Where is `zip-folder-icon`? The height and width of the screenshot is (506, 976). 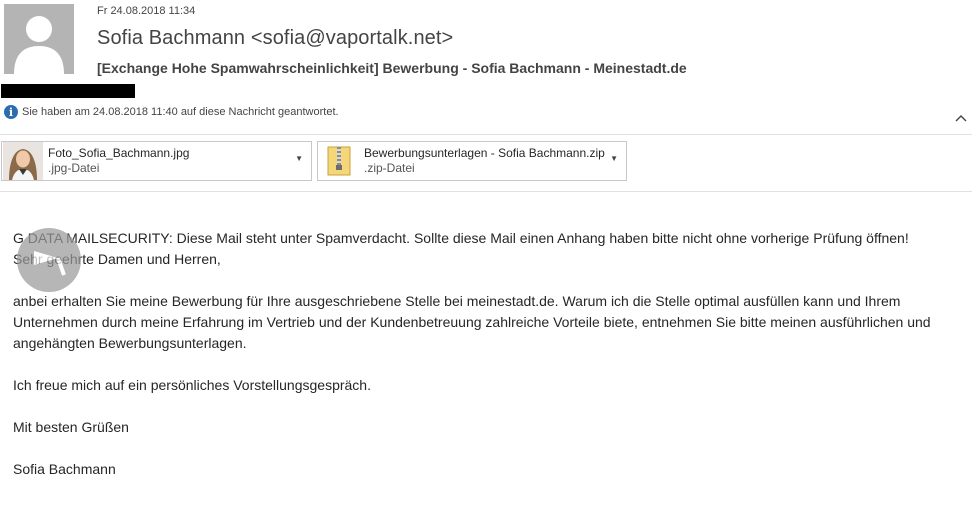 zip-folder-icon is located at coordinates (339, 161).